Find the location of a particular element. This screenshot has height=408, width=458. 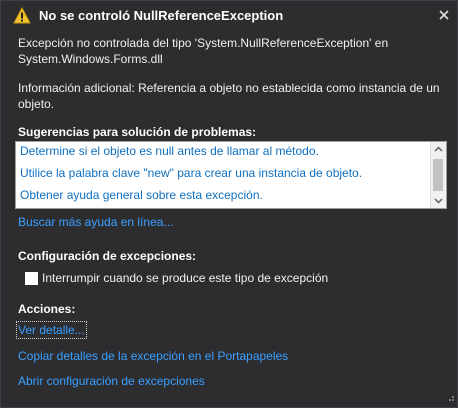

exception-settings-heading: Configuración de excepciones: is located at coordinates (107, 256).